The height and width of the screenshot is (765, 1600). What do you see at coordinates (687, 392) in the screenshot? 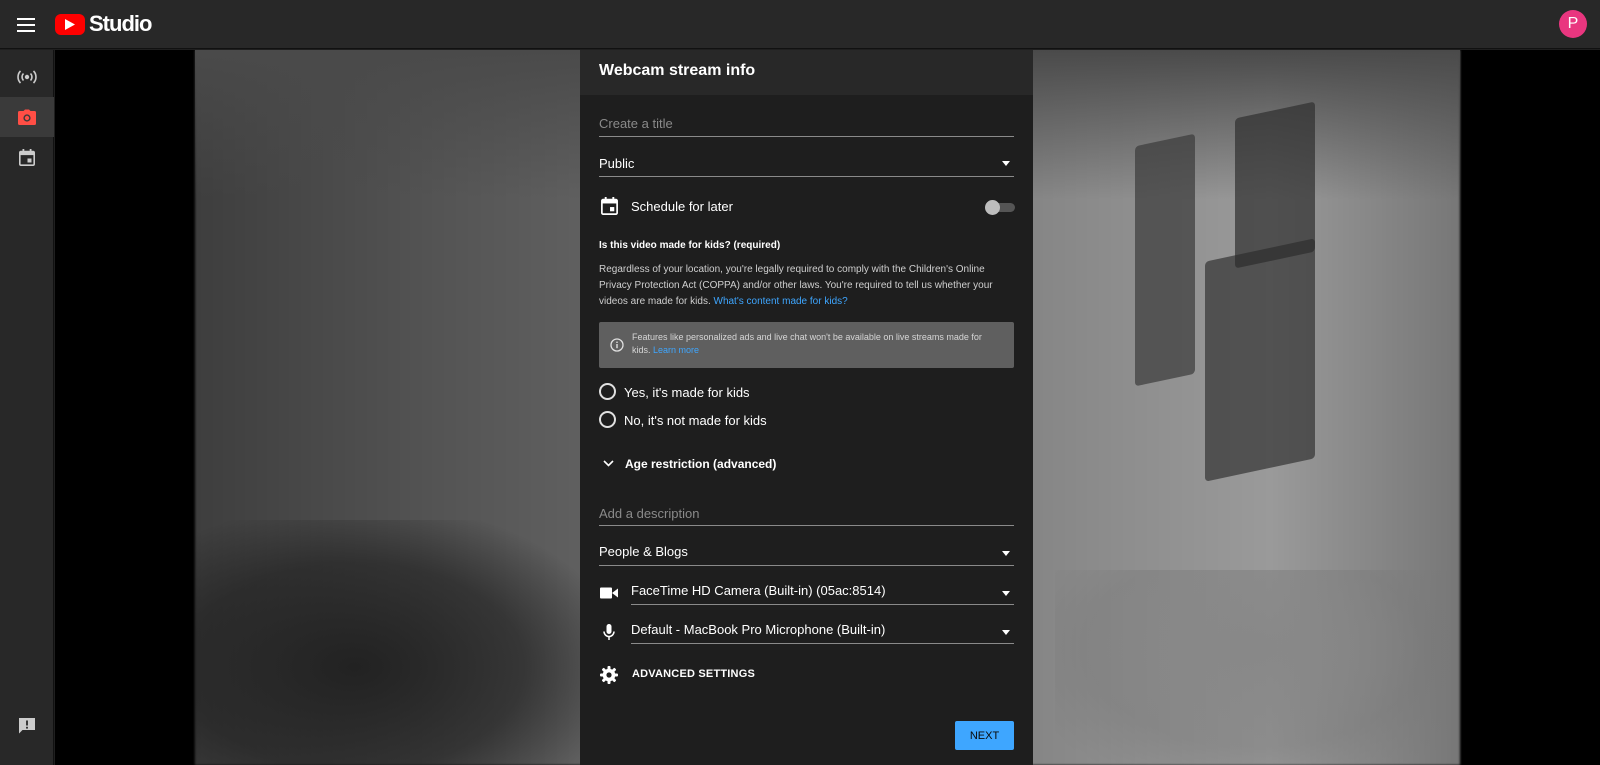
I see `radio-yes-label: Yes, it's made for kids` at bounding box center [687, 392].